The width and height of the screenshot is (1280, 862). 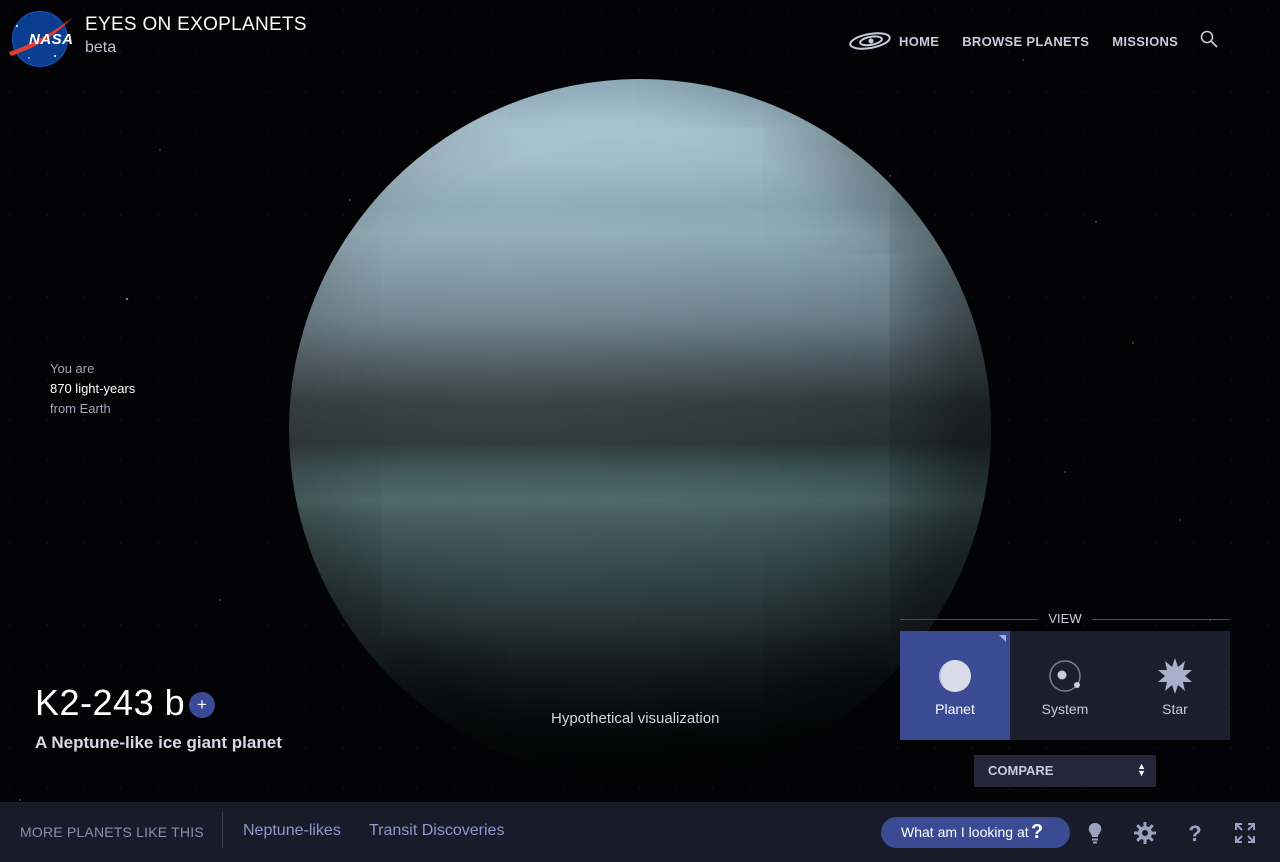 I want to click on nav-browse-planets: BROWSE PLANETS, so click(x=1025, y=41).